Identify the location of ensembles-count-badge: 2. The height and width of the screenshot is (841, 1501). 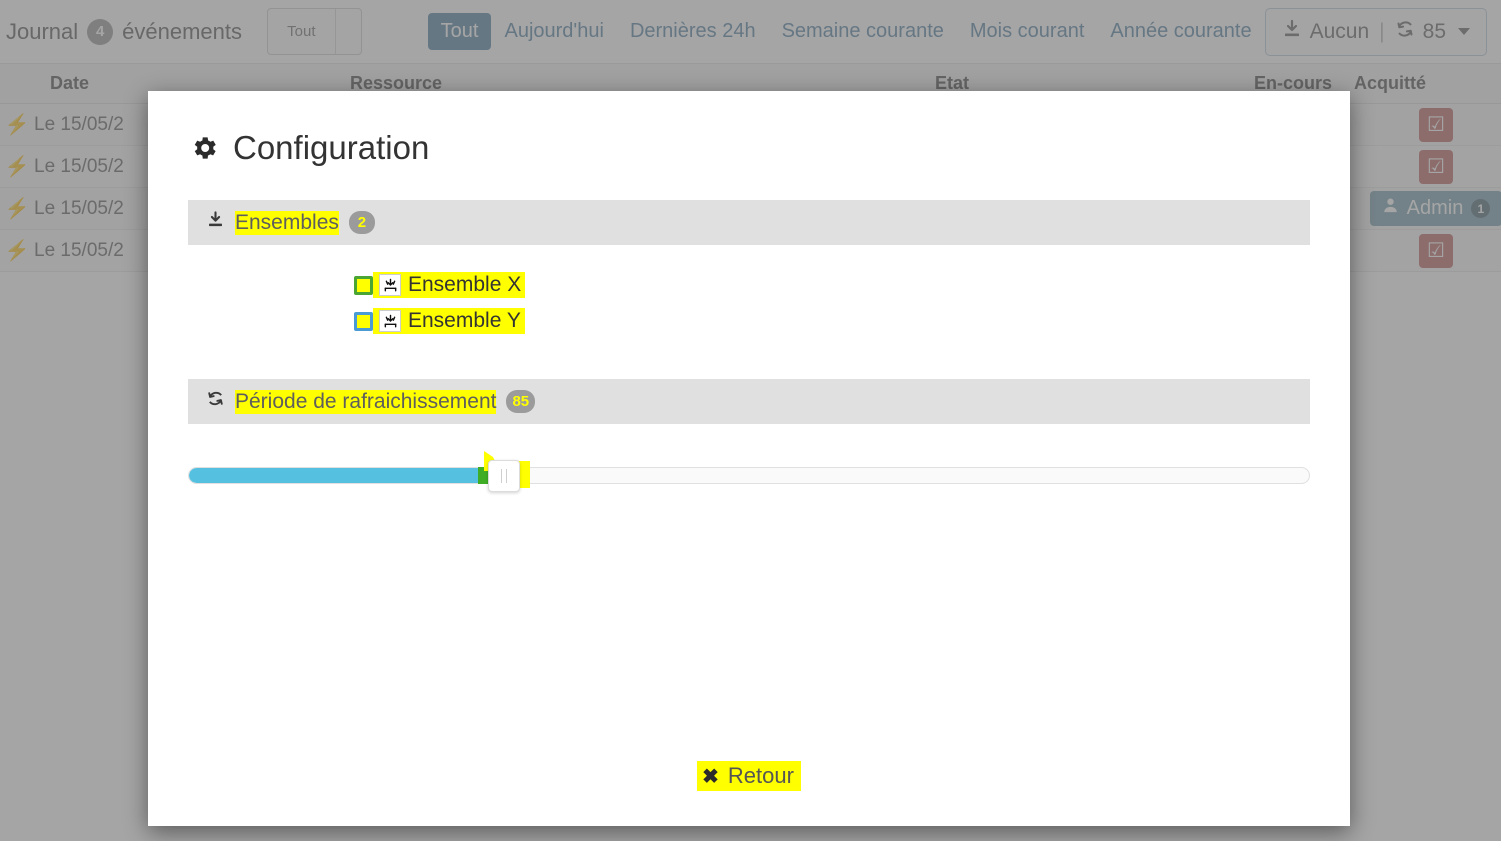
(361, 222).